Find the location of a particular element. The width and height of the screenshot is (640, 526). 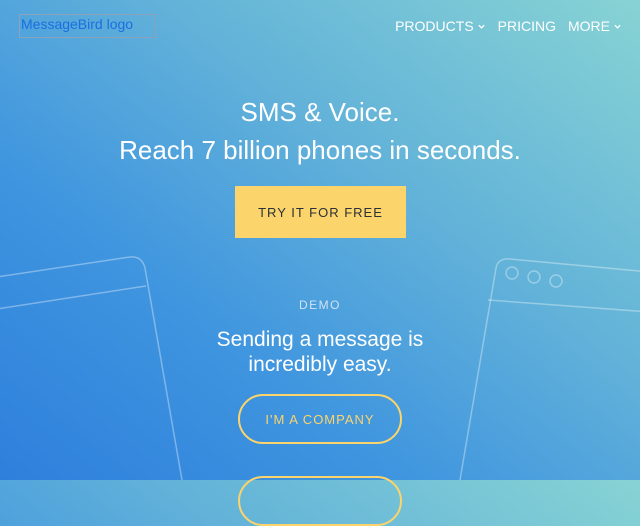

messagebird-logo: MessageBird logo is located at coordinates (87, 26).